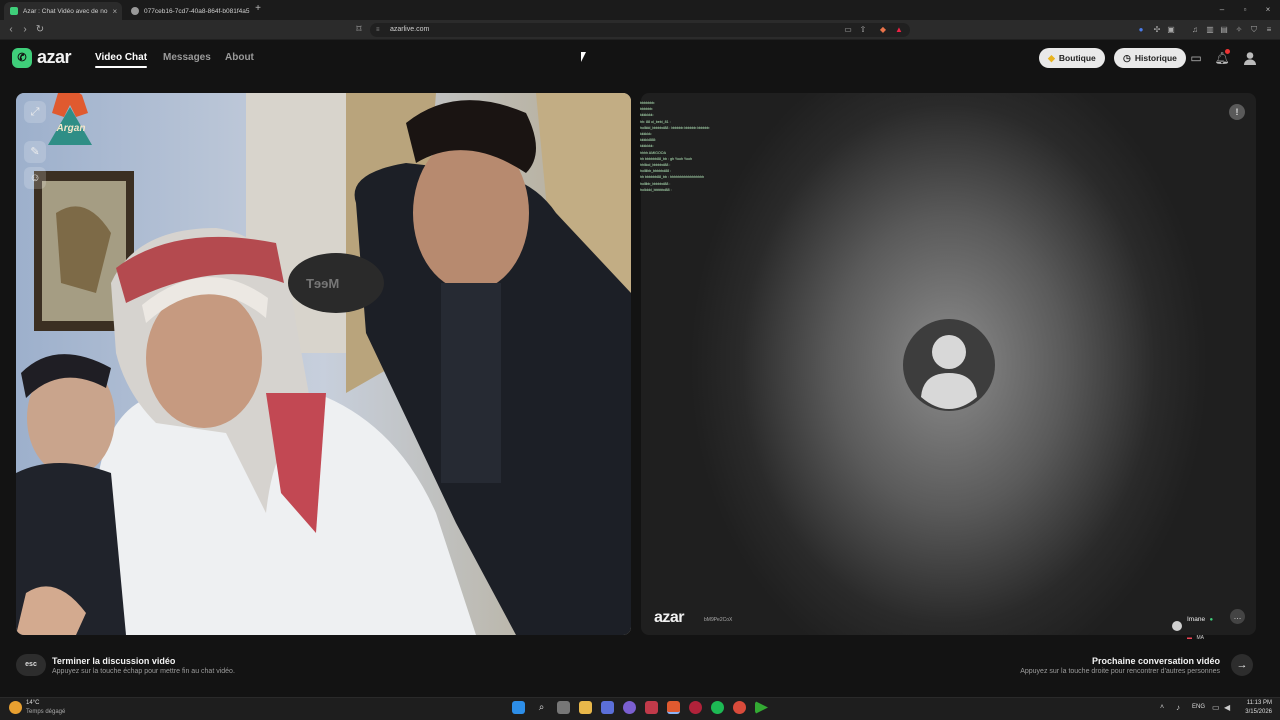  What do you see at coordinates (1210, 29) in the screenshot?
I see `sidebar-icon: ▥` at bounding box center [1210, 29].